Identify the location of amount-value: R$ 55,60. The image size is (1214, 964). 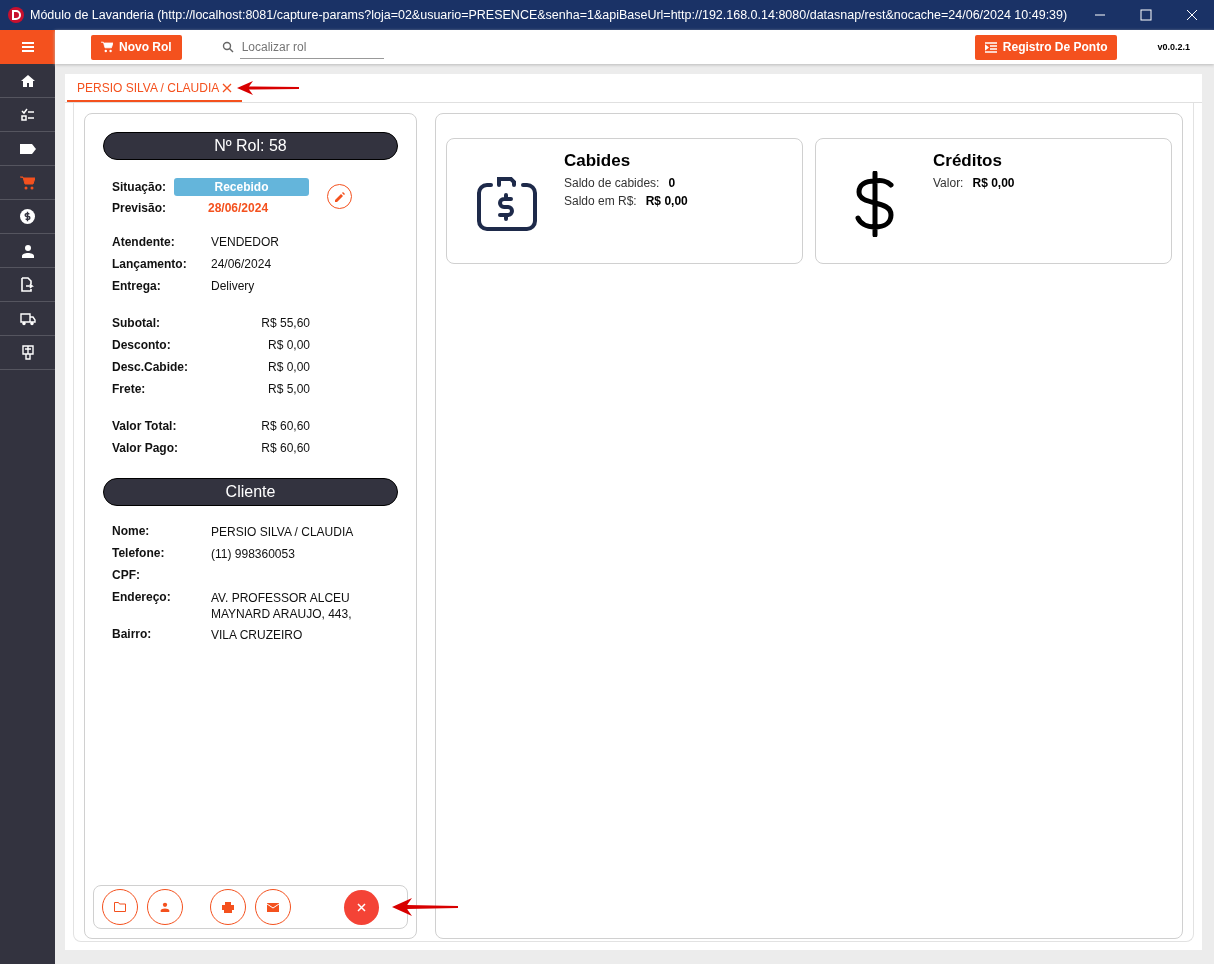
(285, 324).